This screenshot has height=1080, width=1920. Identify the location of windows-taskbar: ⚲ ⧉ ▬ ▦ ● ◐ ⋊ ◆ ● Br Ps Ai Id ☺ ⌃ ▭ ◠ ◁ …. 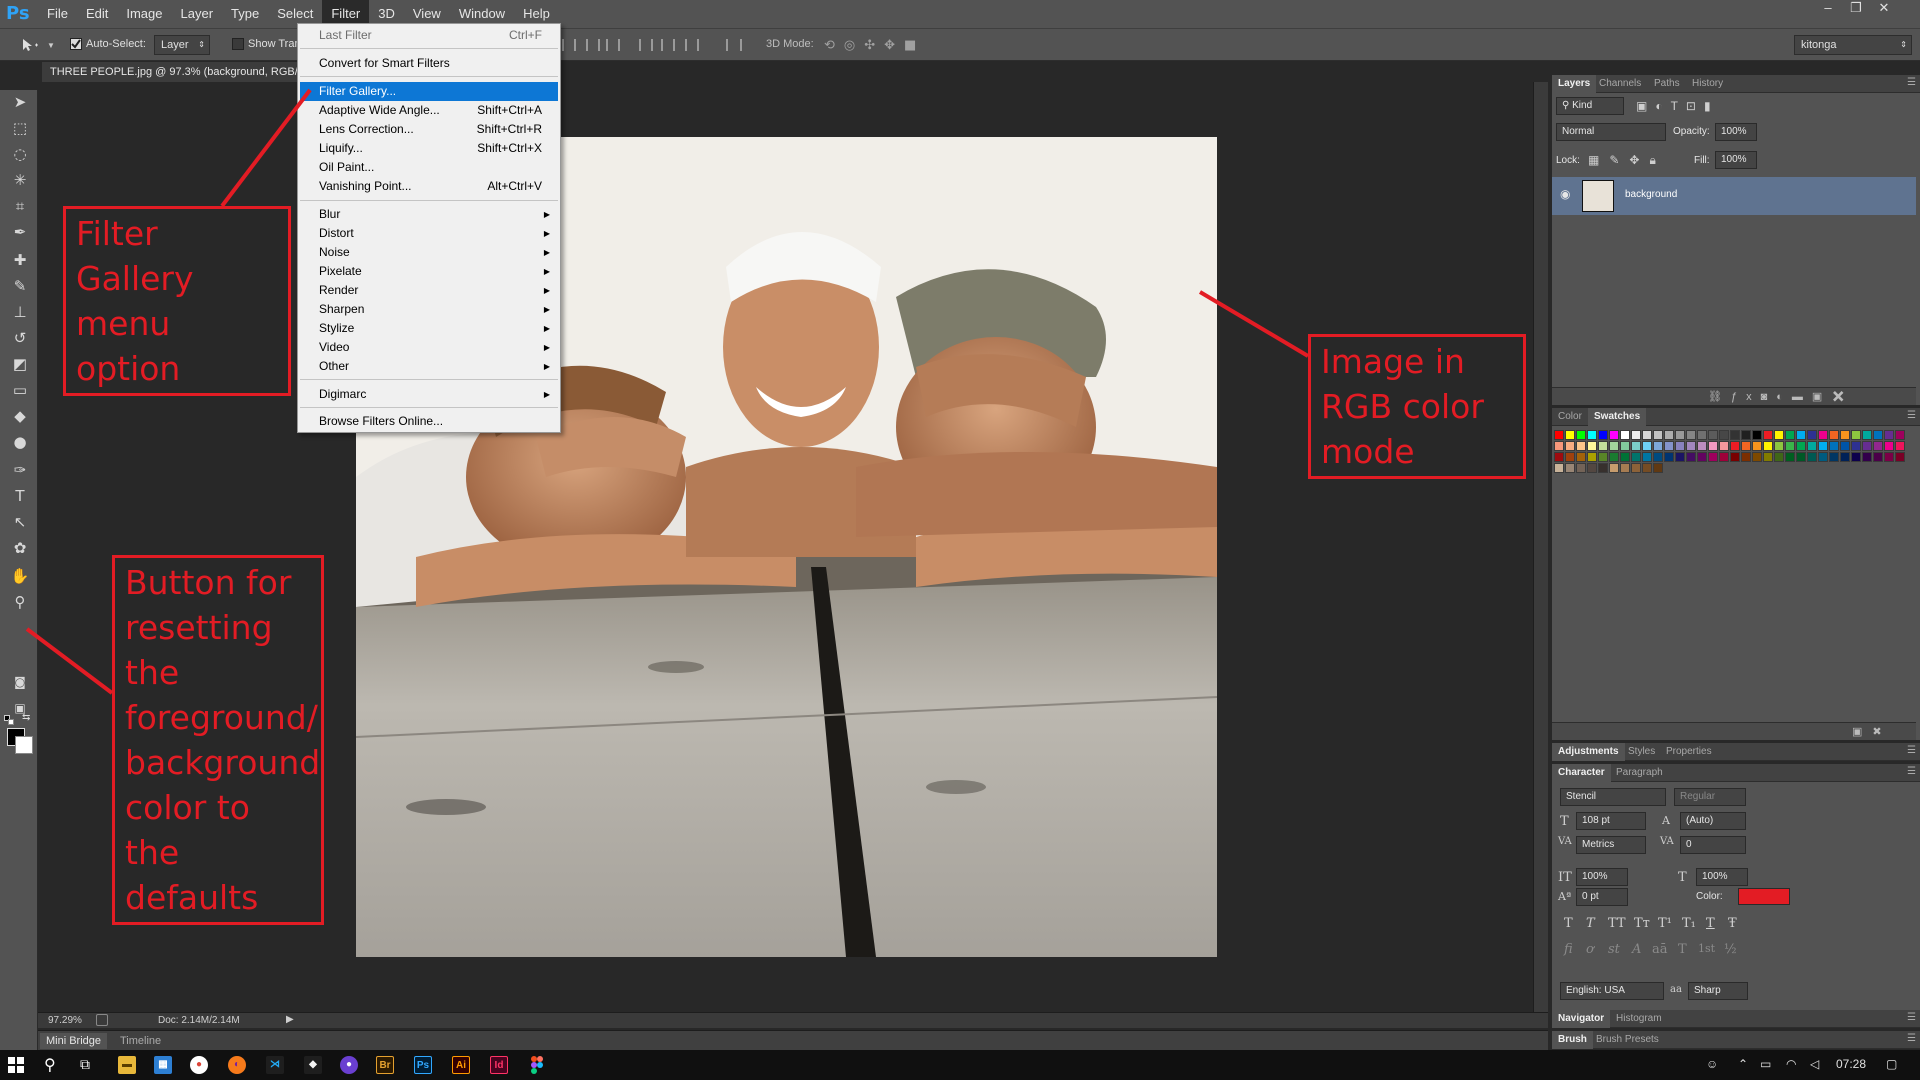
(960, 1065).